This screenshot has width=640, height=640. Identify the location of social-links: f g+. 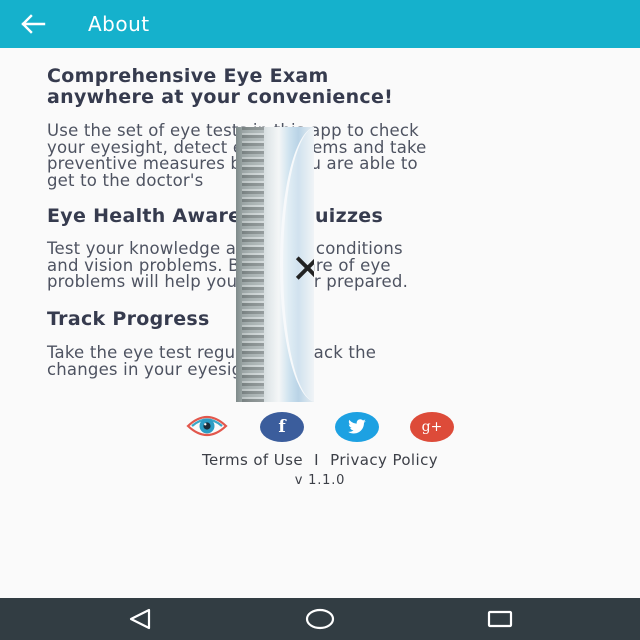
(320, 427).